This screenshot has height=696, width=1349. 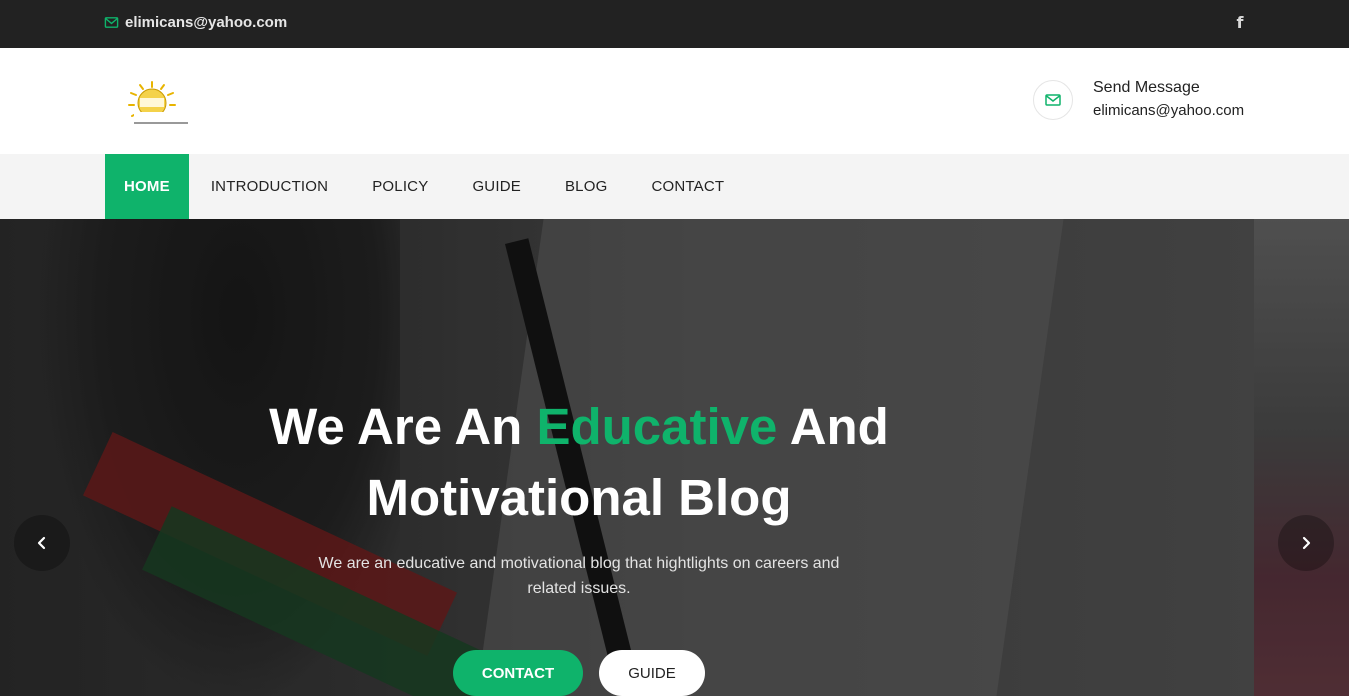 What do you see at coordinates (400, 186) in the screenshot?
I see `nav-item-policy: POLICY` at bounding box center [400, 186].